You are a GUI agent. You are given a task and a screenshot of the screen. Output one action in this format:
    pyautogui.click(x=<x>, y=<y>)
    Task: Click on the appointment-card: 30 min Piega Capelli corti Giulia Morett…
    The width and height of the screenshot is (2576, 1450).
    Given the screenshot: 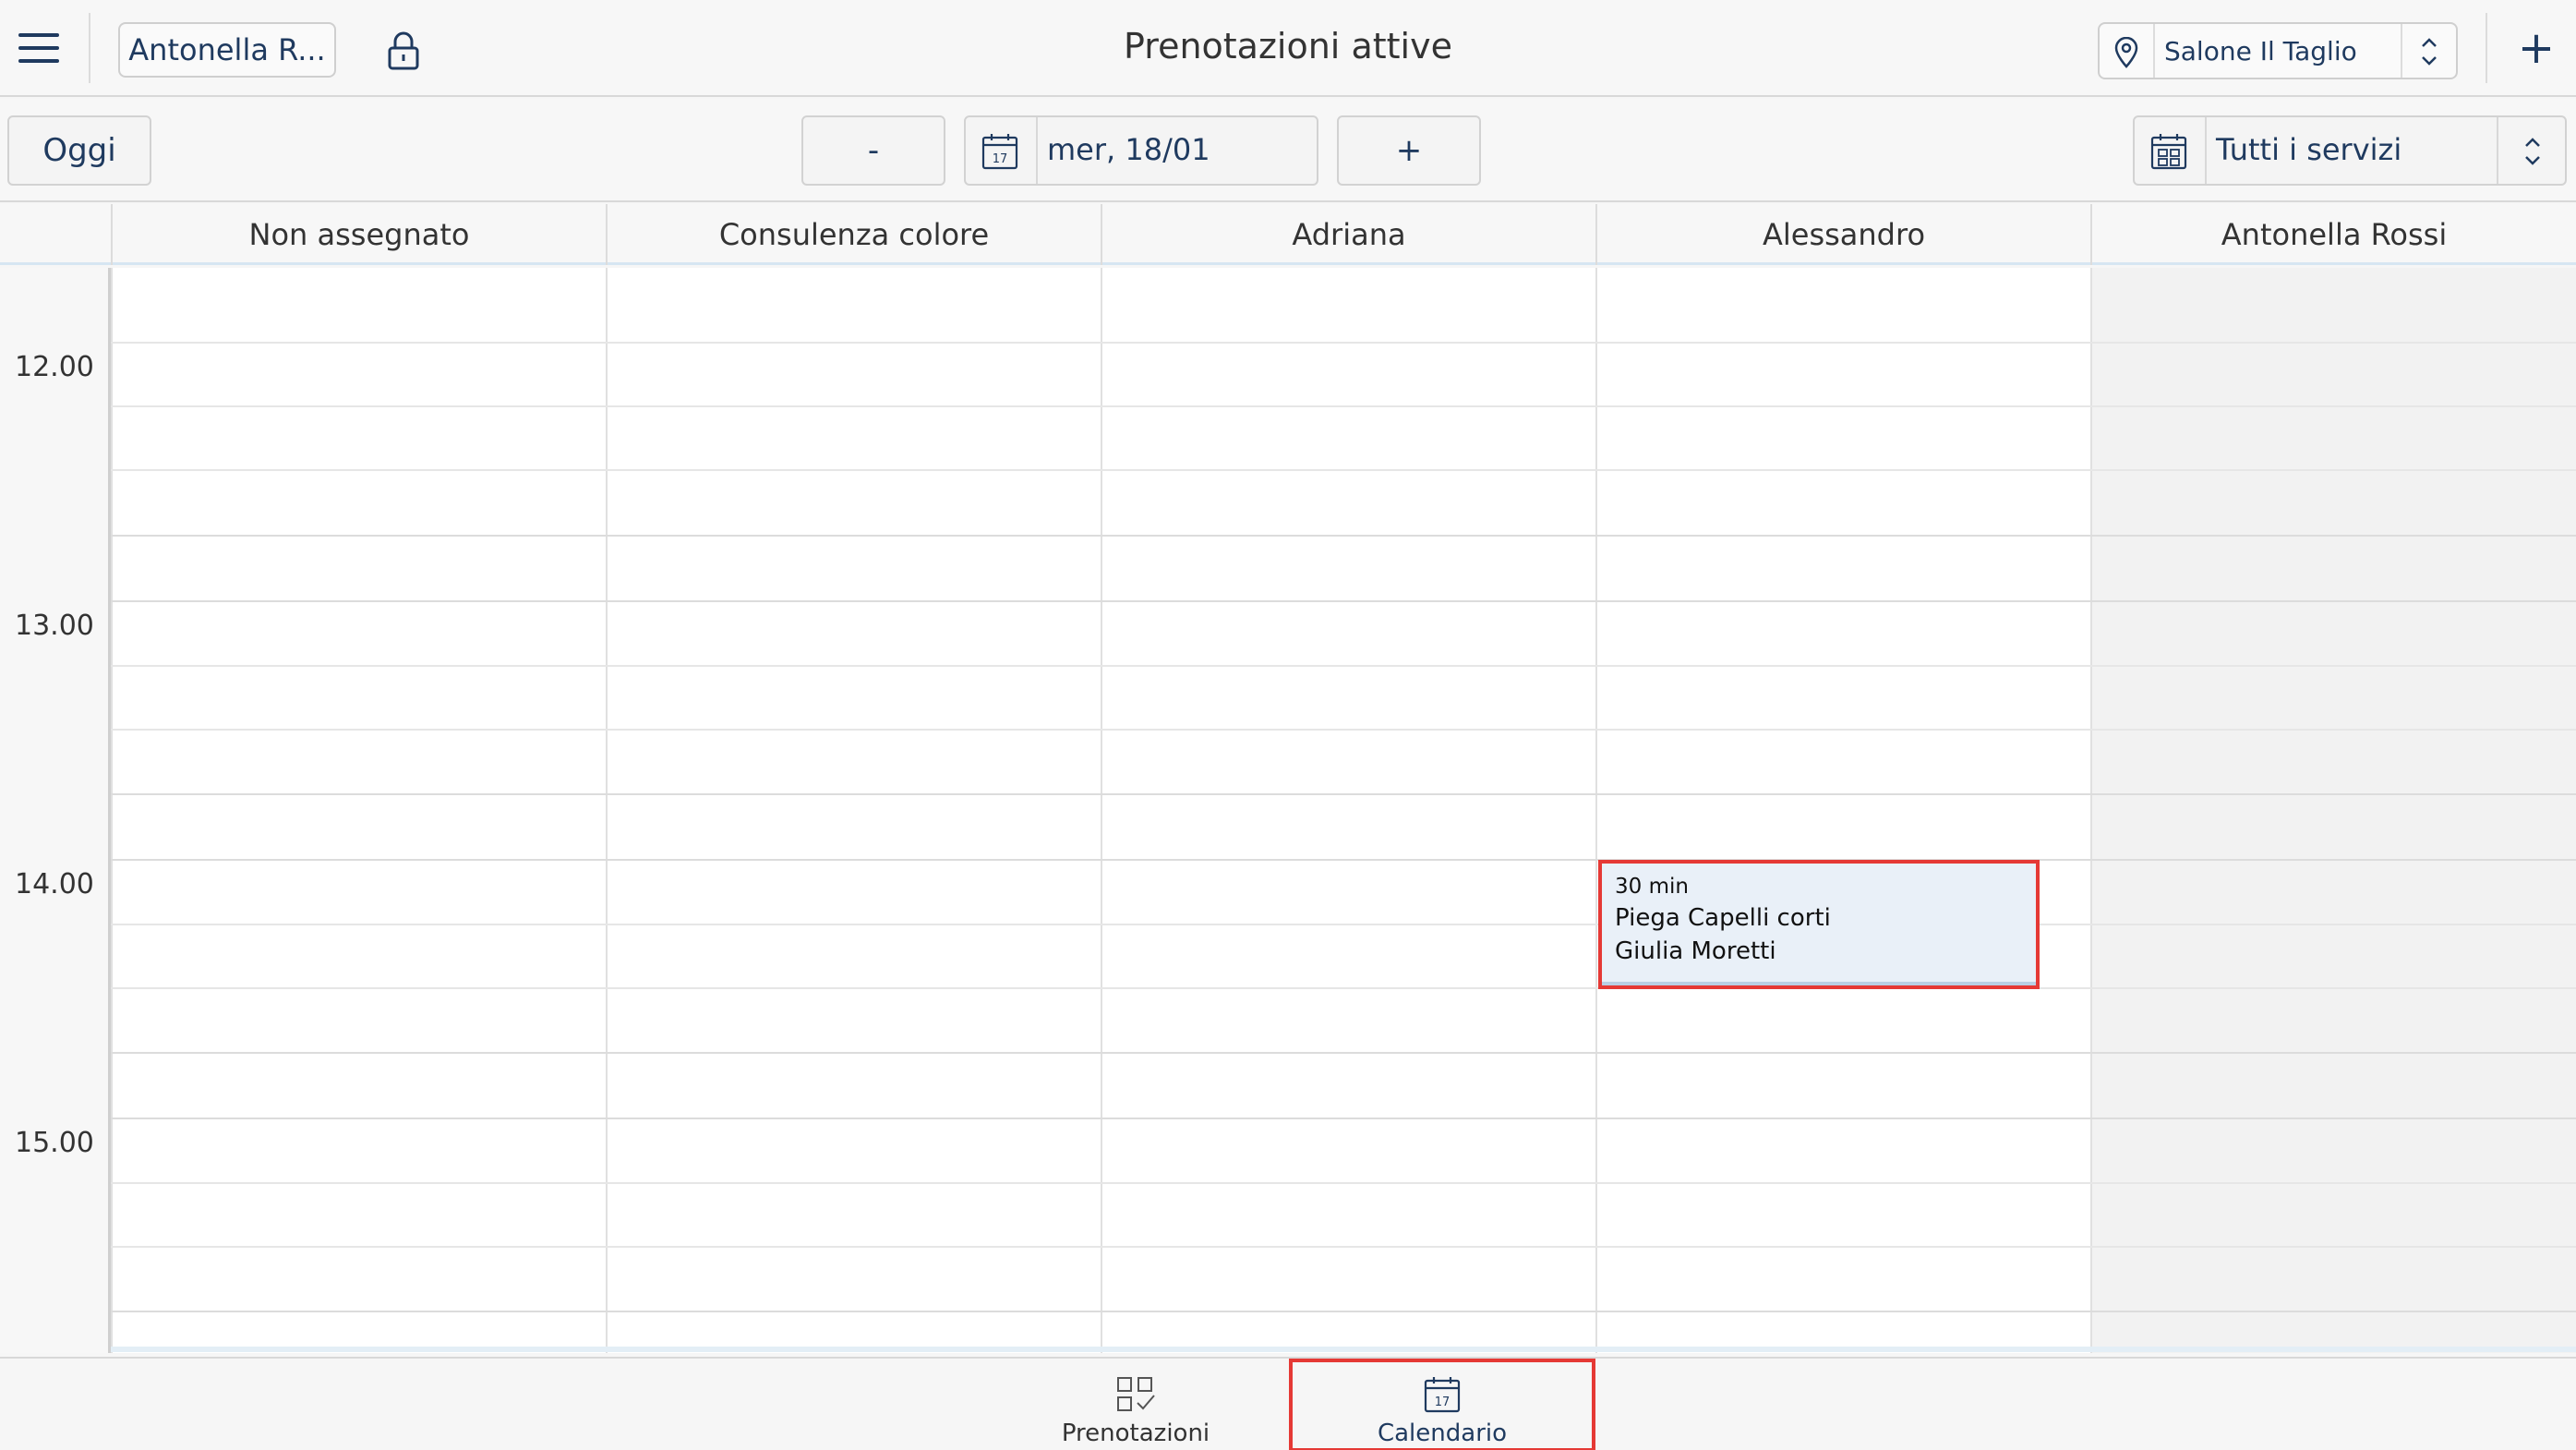 What is the action you would take?
    pyautogui.click(x=1819, y=924)
    